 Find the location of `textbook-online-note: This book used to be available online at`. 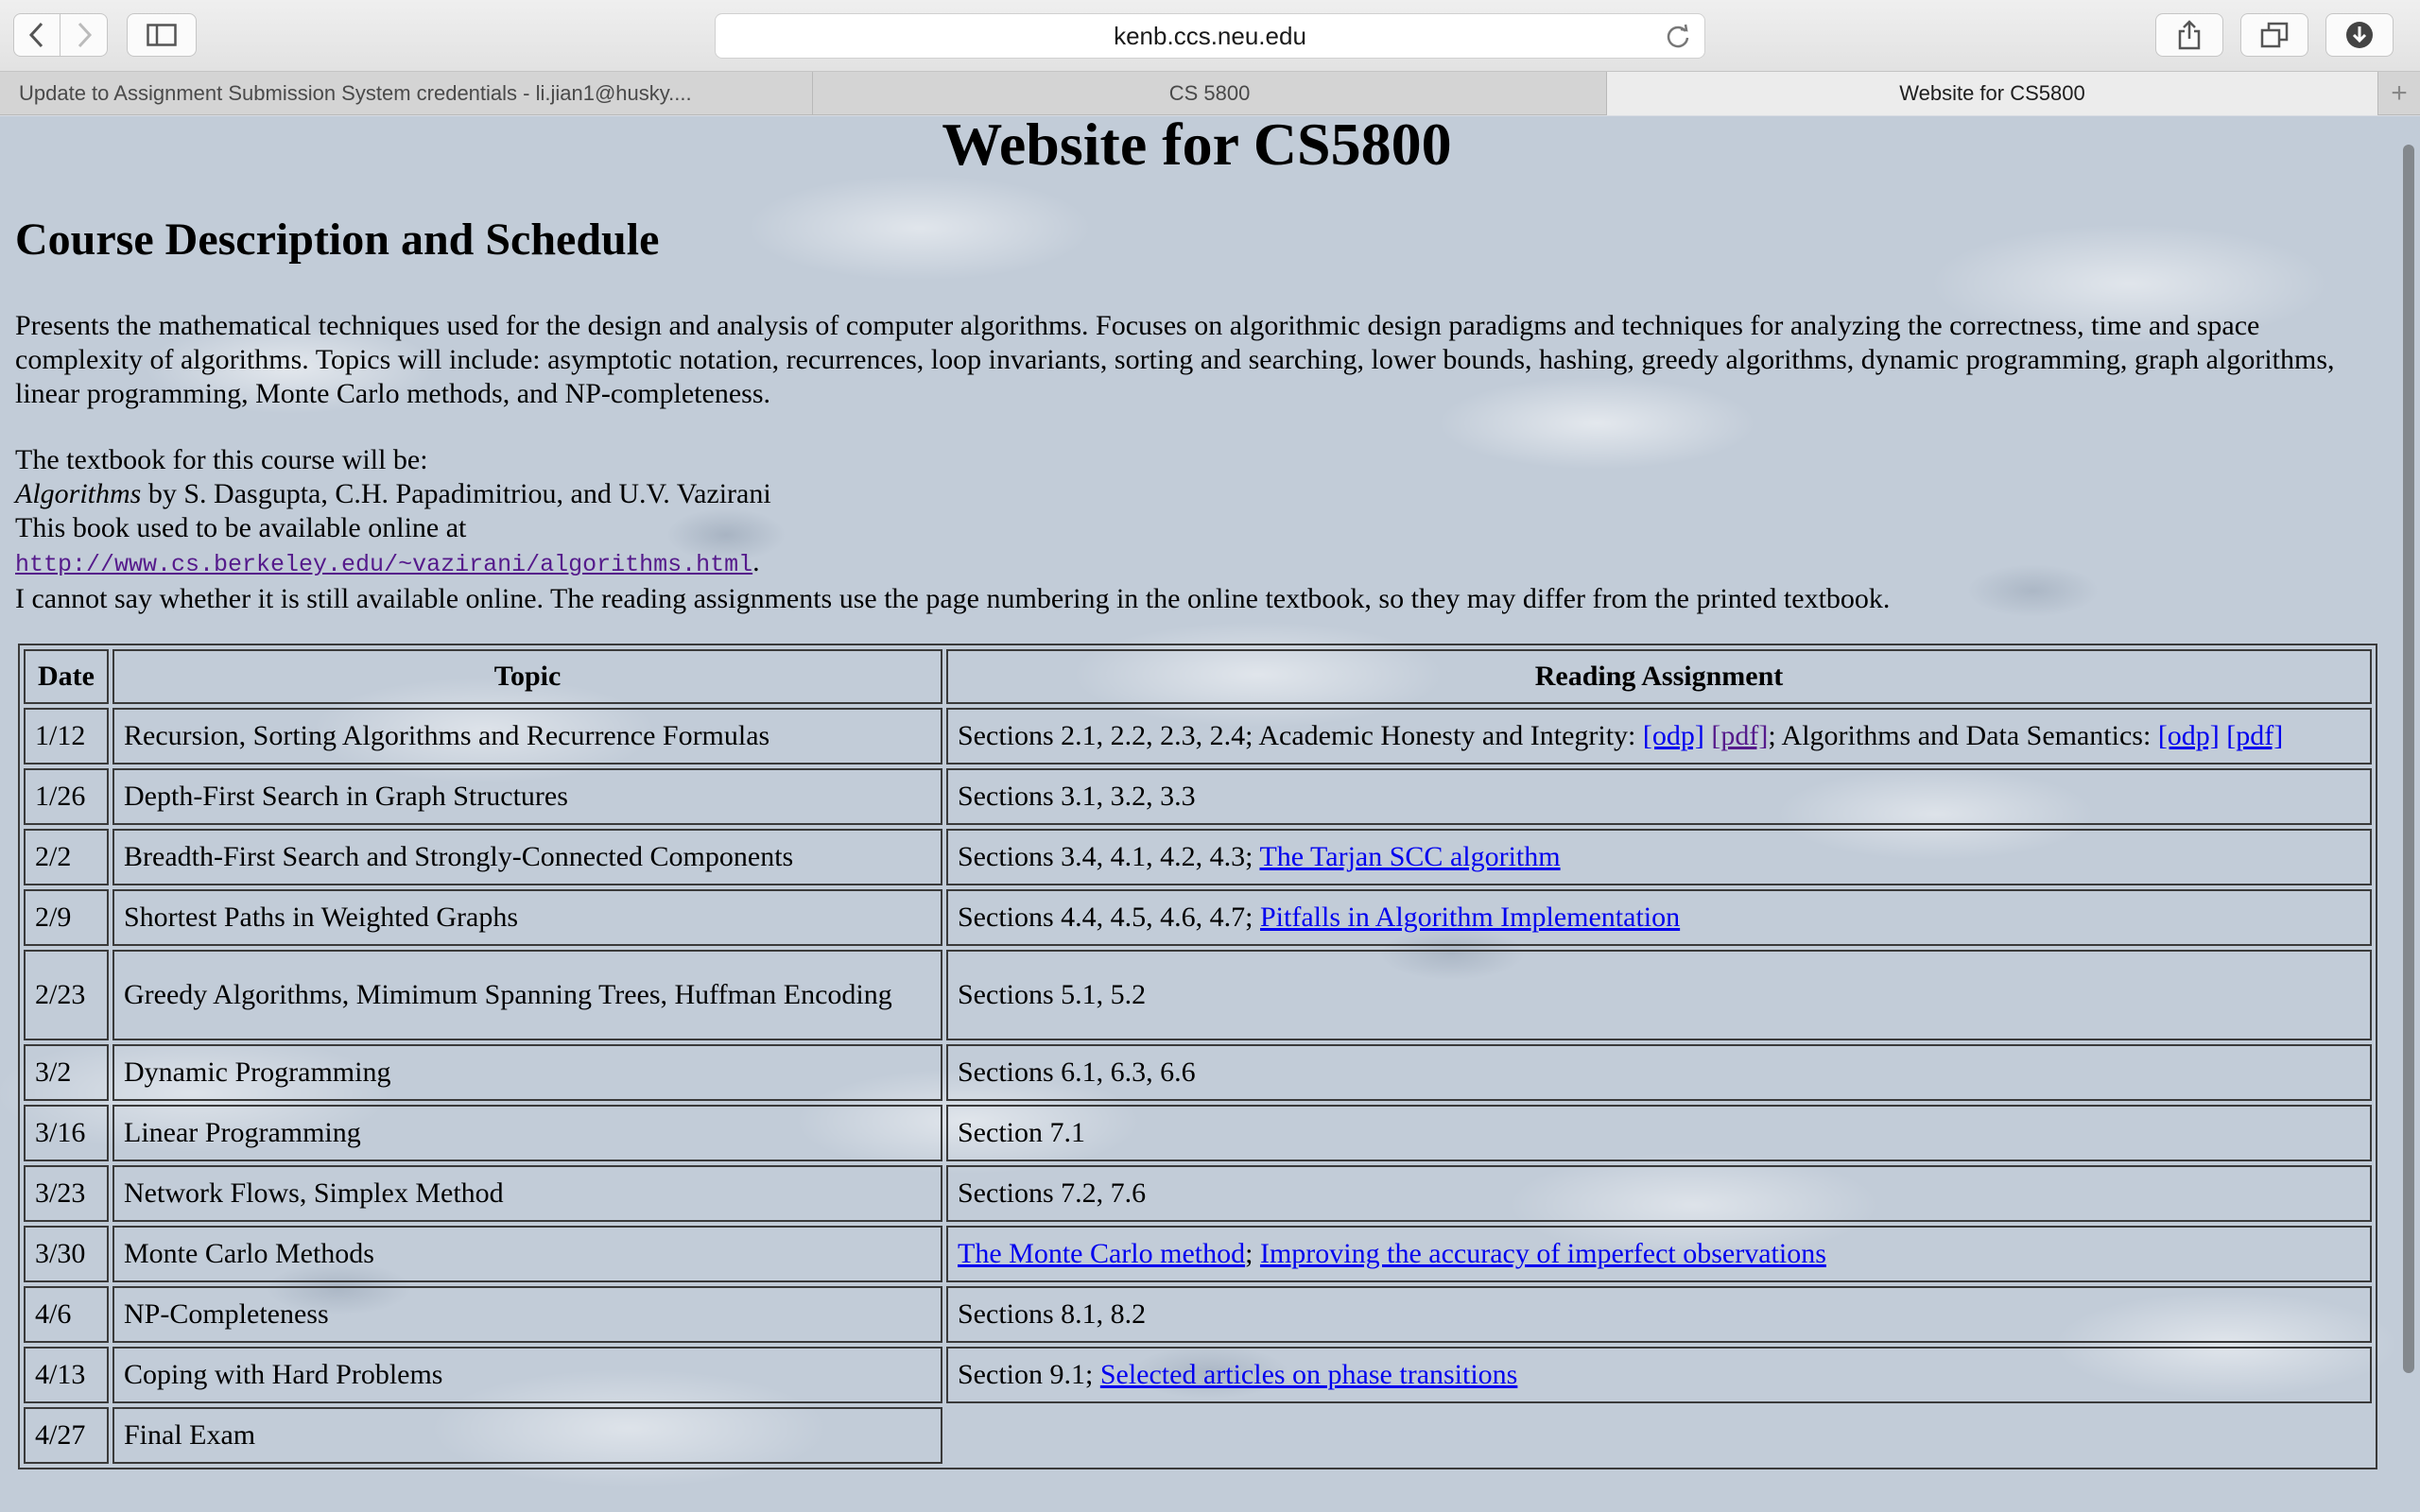

textbook-online-note: This book used to be available online at is located at coordinates (241, 527).